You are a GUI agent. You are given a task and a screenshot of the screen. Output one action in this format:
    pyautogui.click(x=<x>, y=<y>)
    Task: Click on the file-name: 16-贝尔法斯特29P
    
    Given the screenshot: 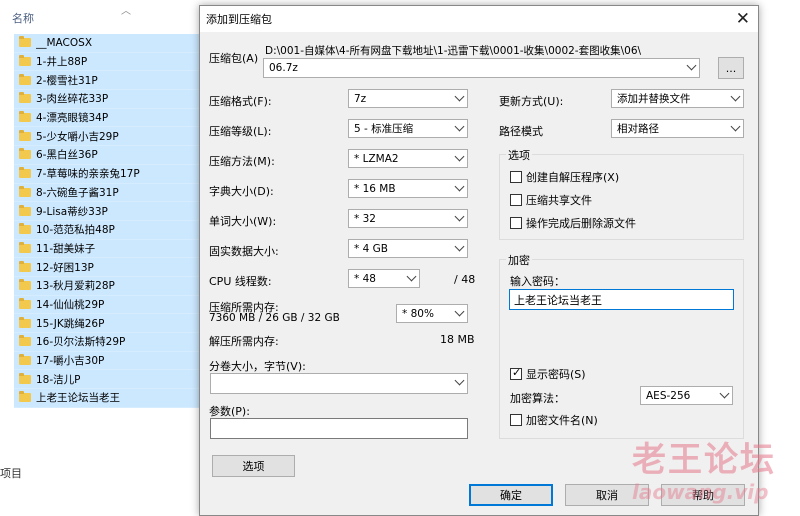 What is the action you would take?
    pyautogui.click(x=81, y=342)
    